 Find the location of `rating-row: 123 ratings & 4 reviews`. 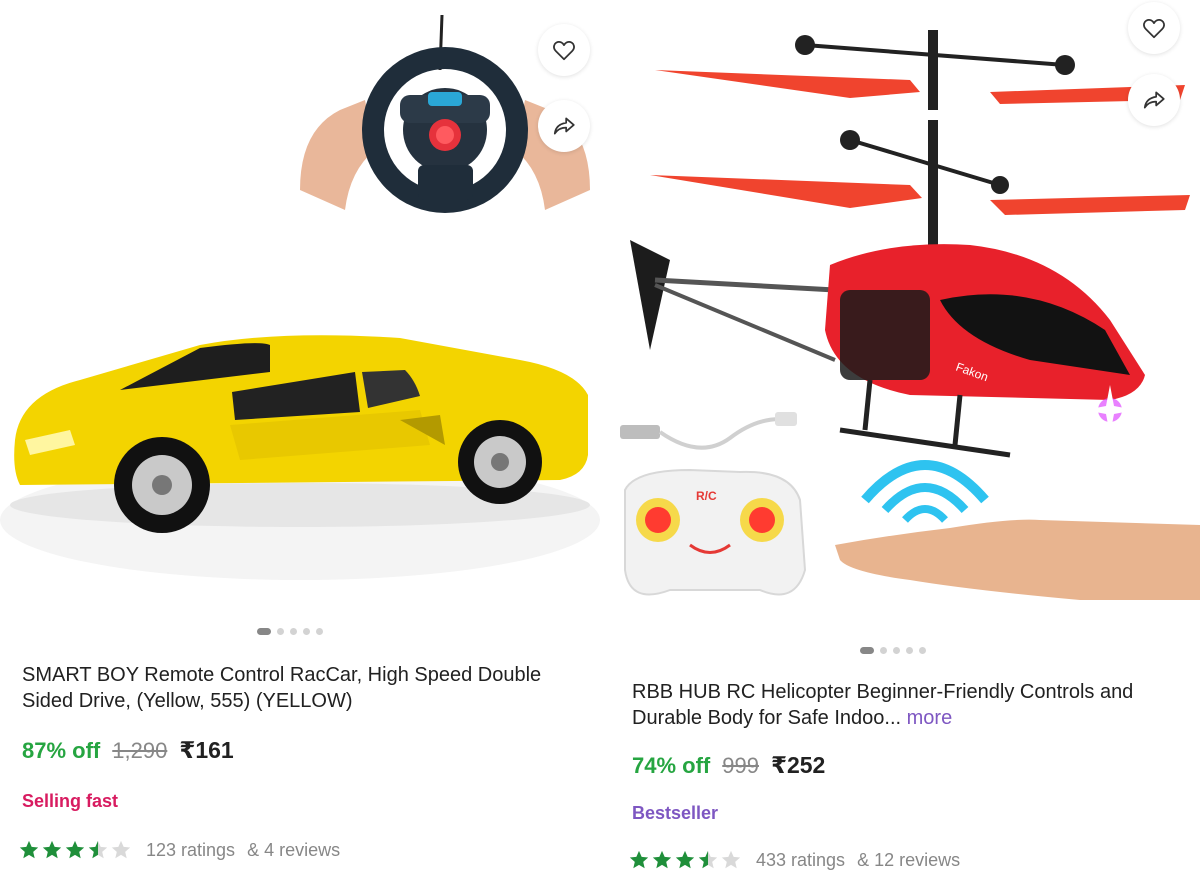

rating-row: 123 ratings & 4 reviews is located at coordinates (179, 850).